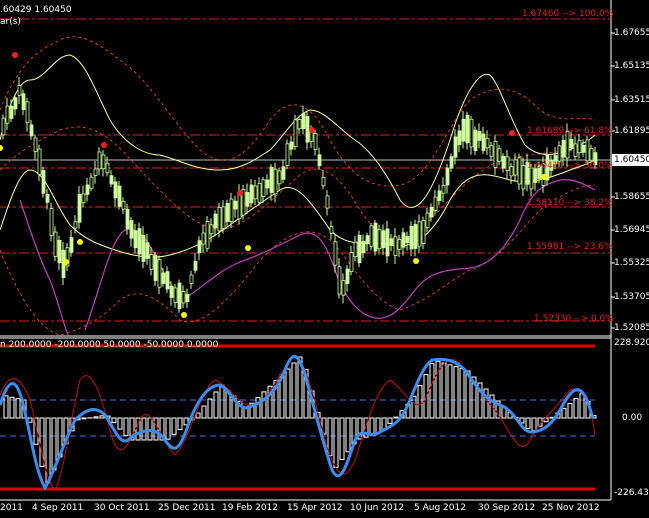 The height and width of the screenshot is (518, 649). What do you see at coordinates (507, 508) in the screenshot?
I see `date-label: 30 Sep 2012` at bounding box center [507, 508].